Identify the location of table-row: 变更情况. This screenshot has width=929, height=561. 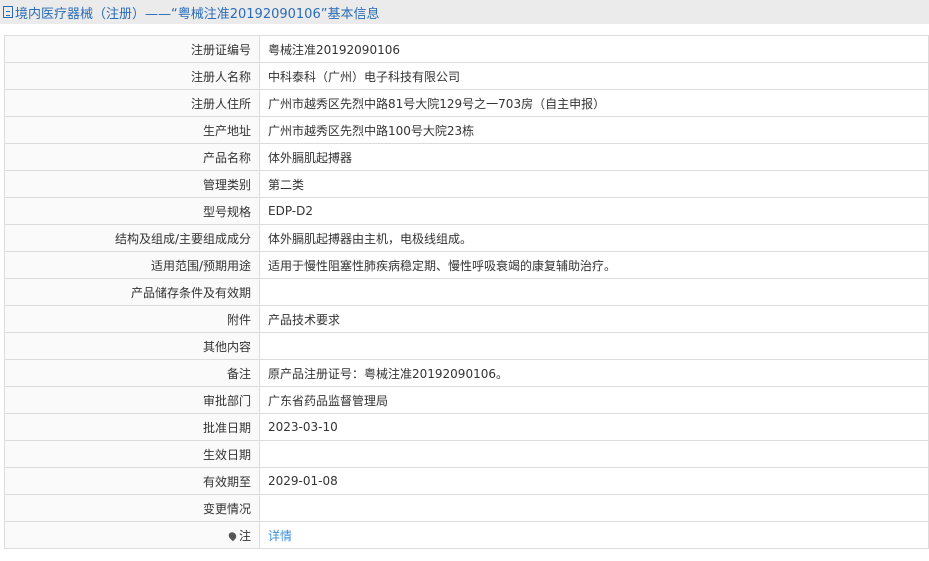
(466, 508).